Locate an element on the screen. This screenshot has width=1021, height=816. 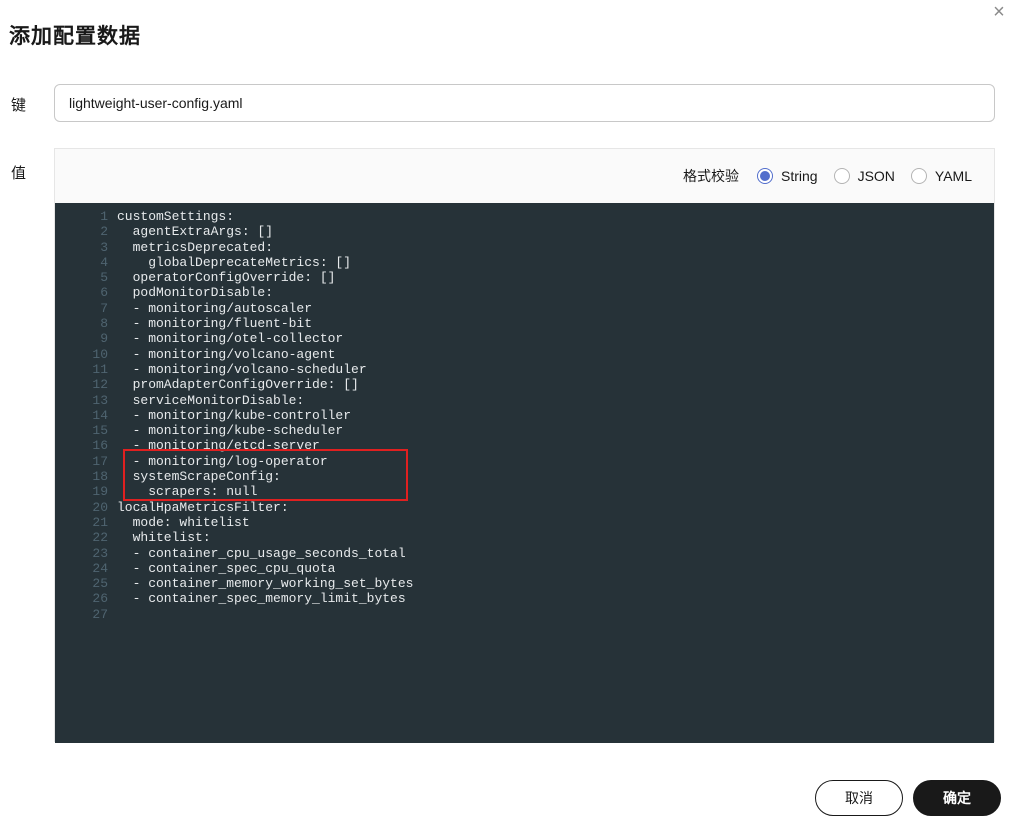
code-line: 5 operatorConfigOverride: [] is located at coordinates (524, 277).